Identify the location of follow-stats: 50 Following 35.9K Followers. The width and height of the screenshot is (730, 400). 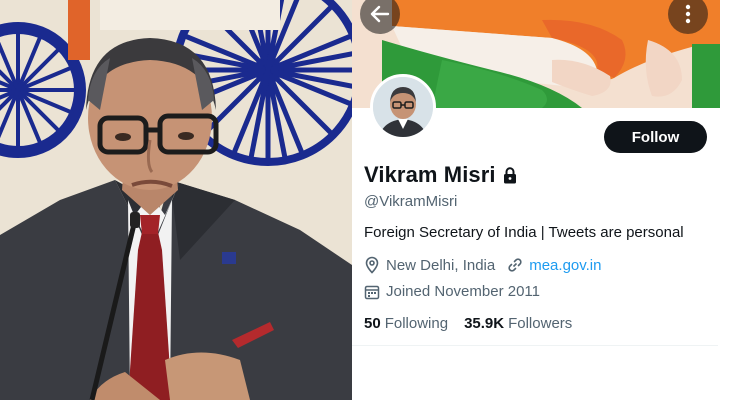
(476, 323).